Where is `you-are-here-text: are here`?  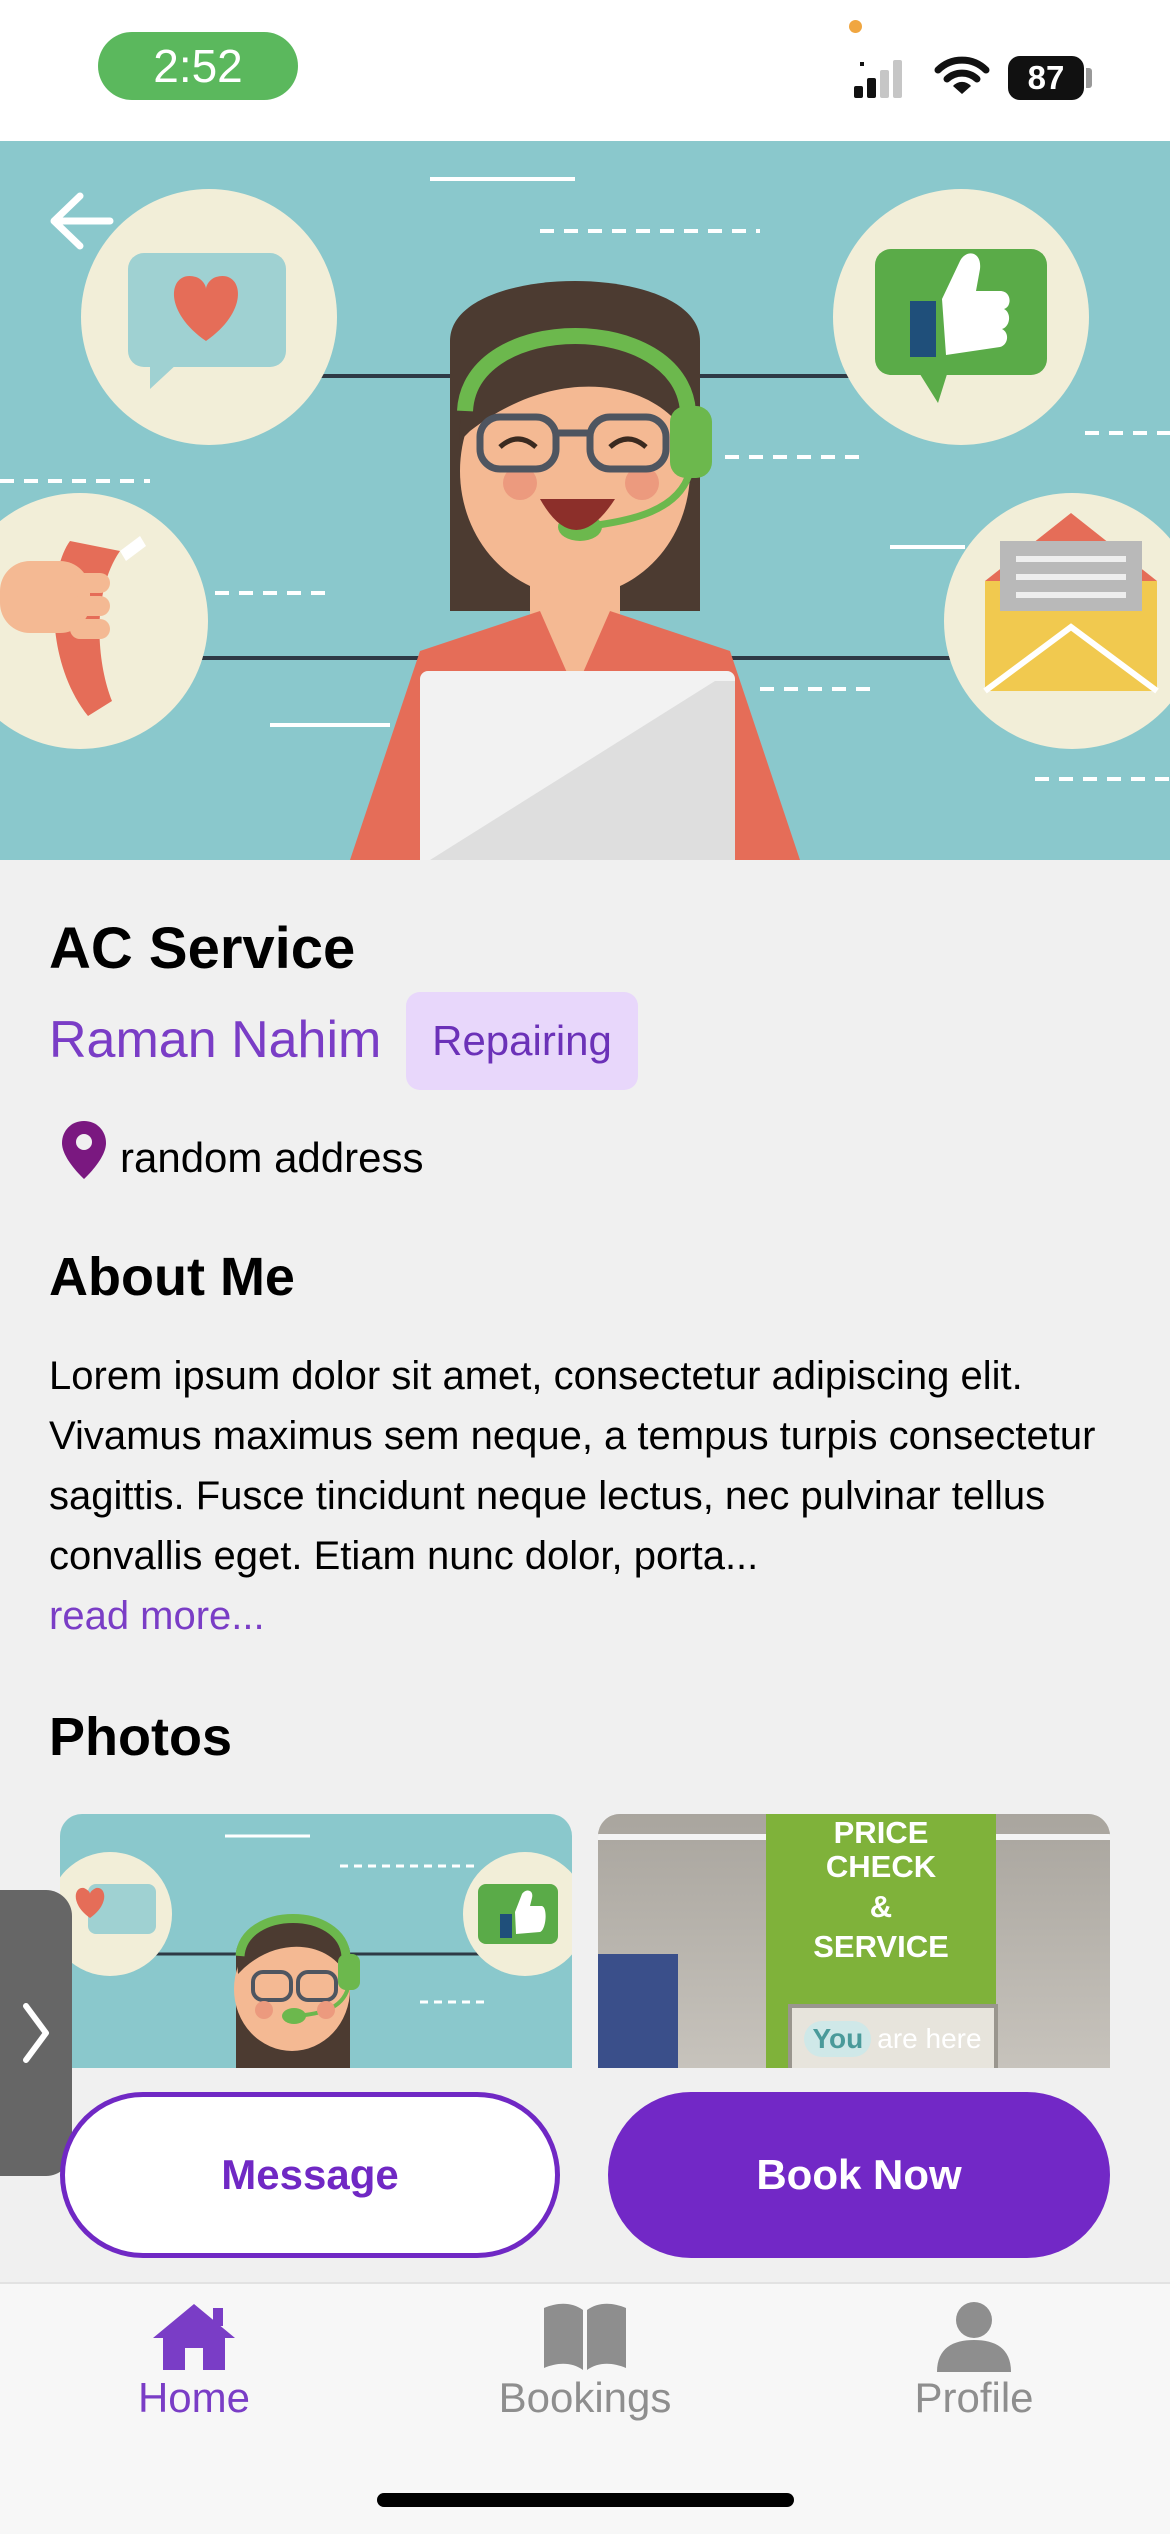
you-are-here-text: are here is located at coordinates (929, 2038).